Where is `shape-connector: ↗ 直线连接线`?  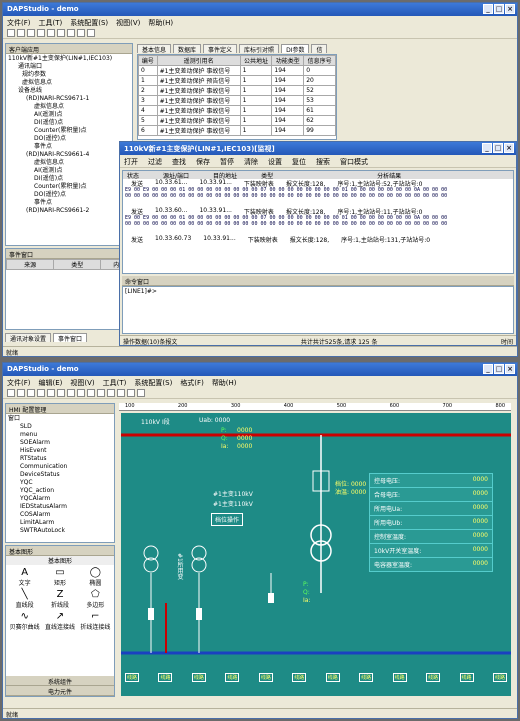 shape-connector: ↗ 直线连接线 is located at coordinates (59, 621).